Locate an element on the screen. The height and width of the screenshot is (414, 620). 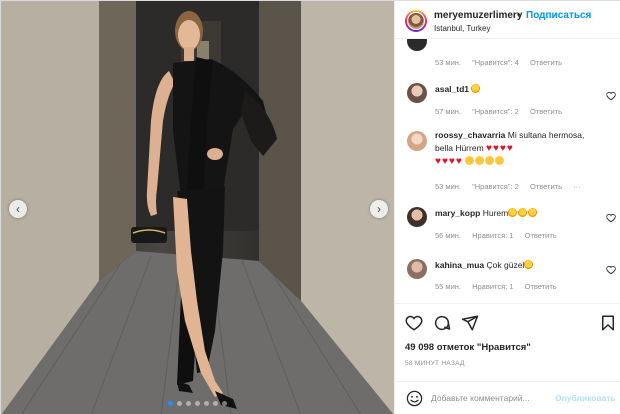
post-time: 58 МИНУТ НАЗАД is located at coordinates (435, 363).